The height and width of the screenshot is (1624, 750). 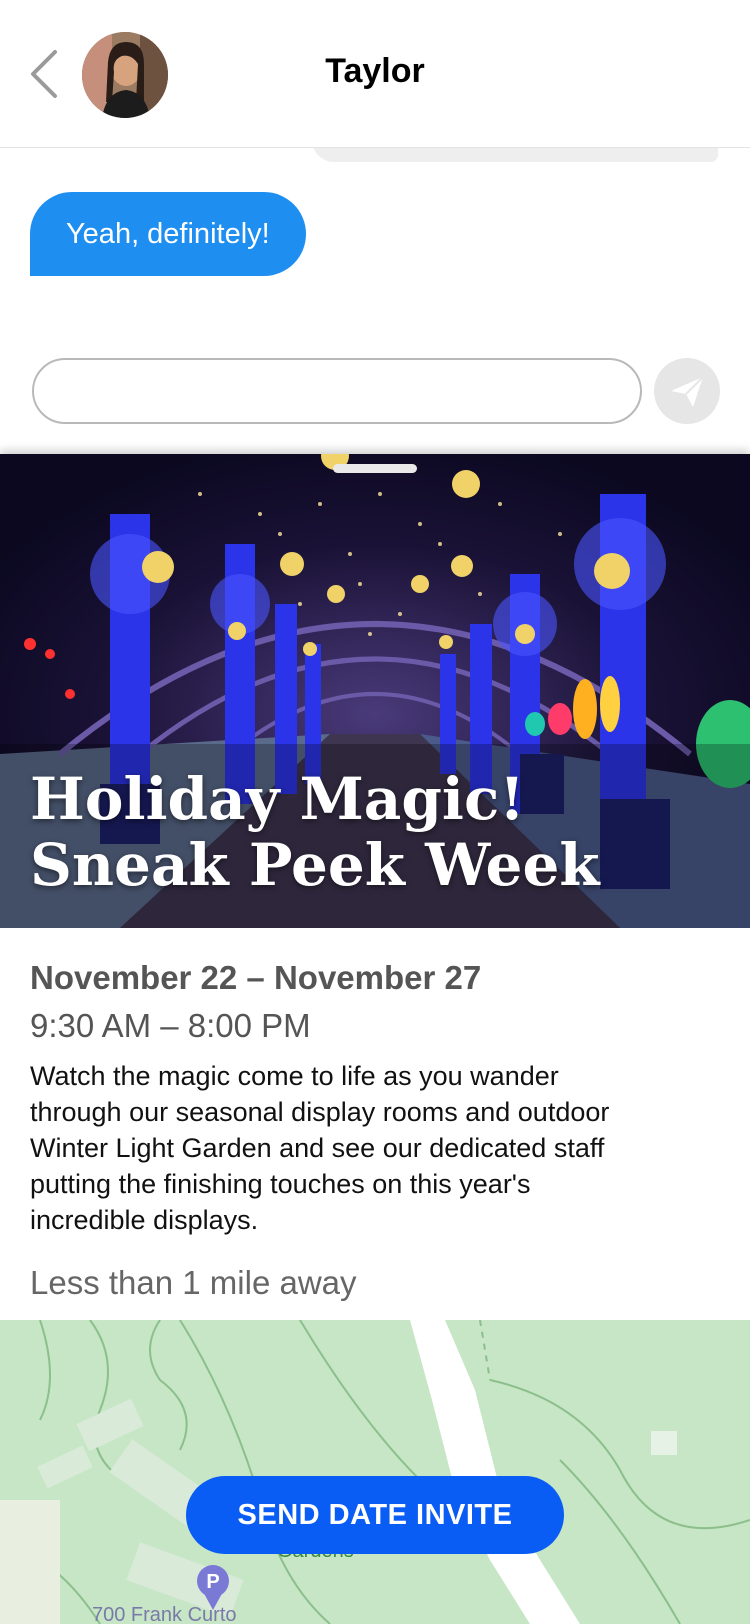 What do you see at coordinates (337, 391) in the screenshot?
I see `message-input` at bounding box center [337, 391].